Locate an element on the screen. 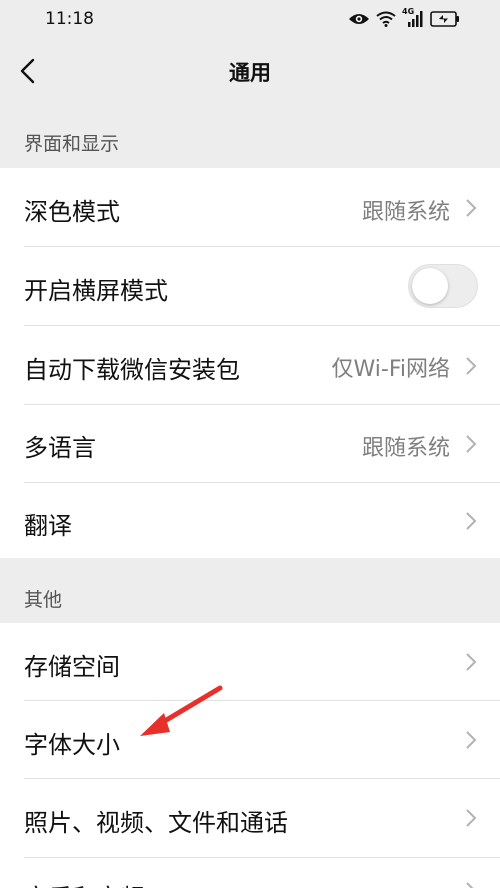 The width and height of the screenshot is (500, 888). row-auto-download-installer: 自动下载微信安装包 仅Wi-Fi网络 is located at coordinates (250, 365).